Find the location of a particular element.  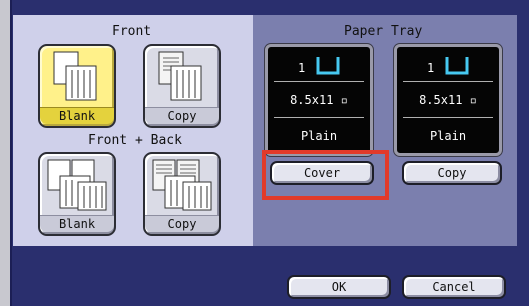

tray-1-number: 1 is located at coordinates (302, 68).